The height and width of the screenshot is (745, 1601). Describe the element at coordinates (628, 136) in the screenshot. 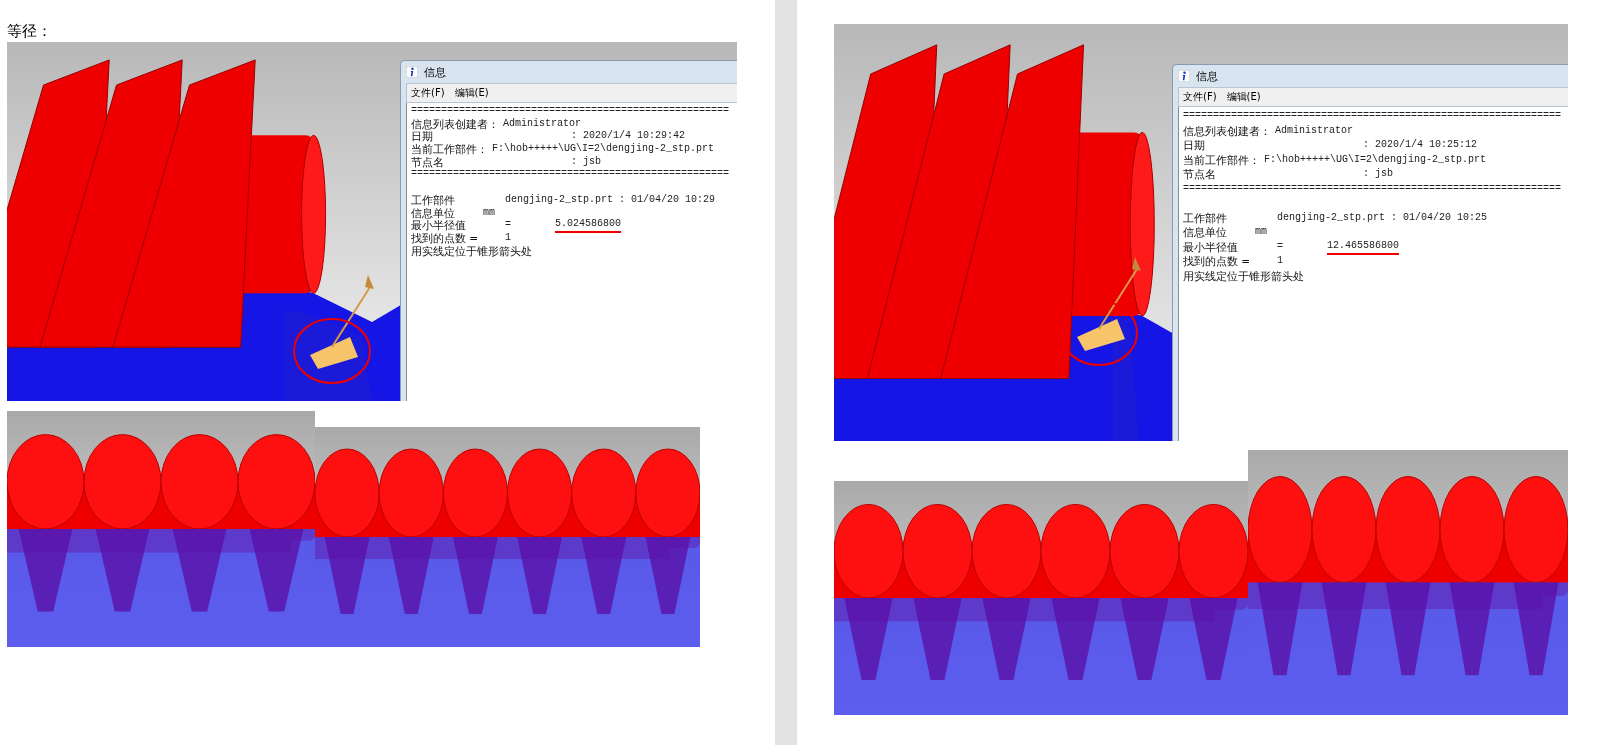

I see `info-value: : 2020/1/4 10:29:42` at that location.